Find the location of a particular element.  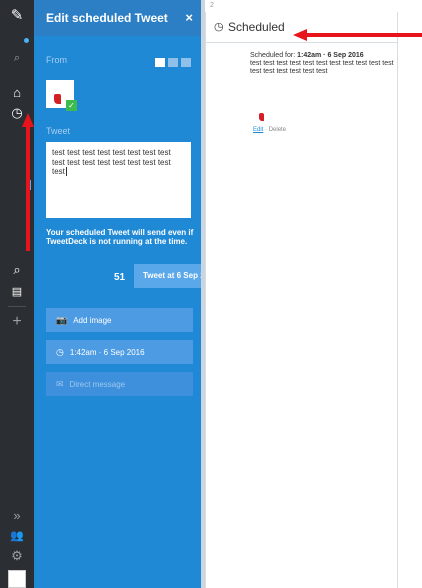

direct-message-label: Direct message is located at coordinates (97, 384).